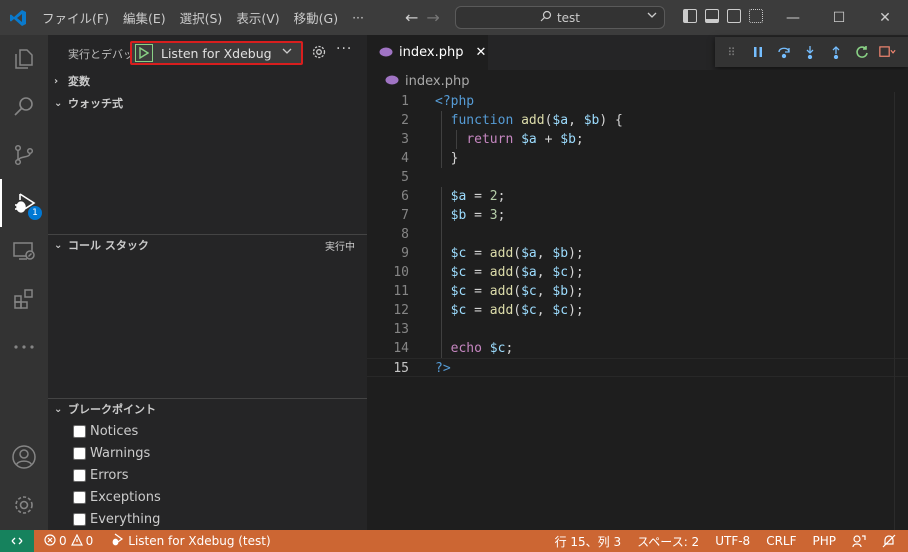 Image resolution: width=908 pixels, height=552 pixels. What do you see at coordinates (199, 541) in the screenshot?
I see `debug-session-label: Listen for Xdebug (test)` at bounding box center [199, 541].